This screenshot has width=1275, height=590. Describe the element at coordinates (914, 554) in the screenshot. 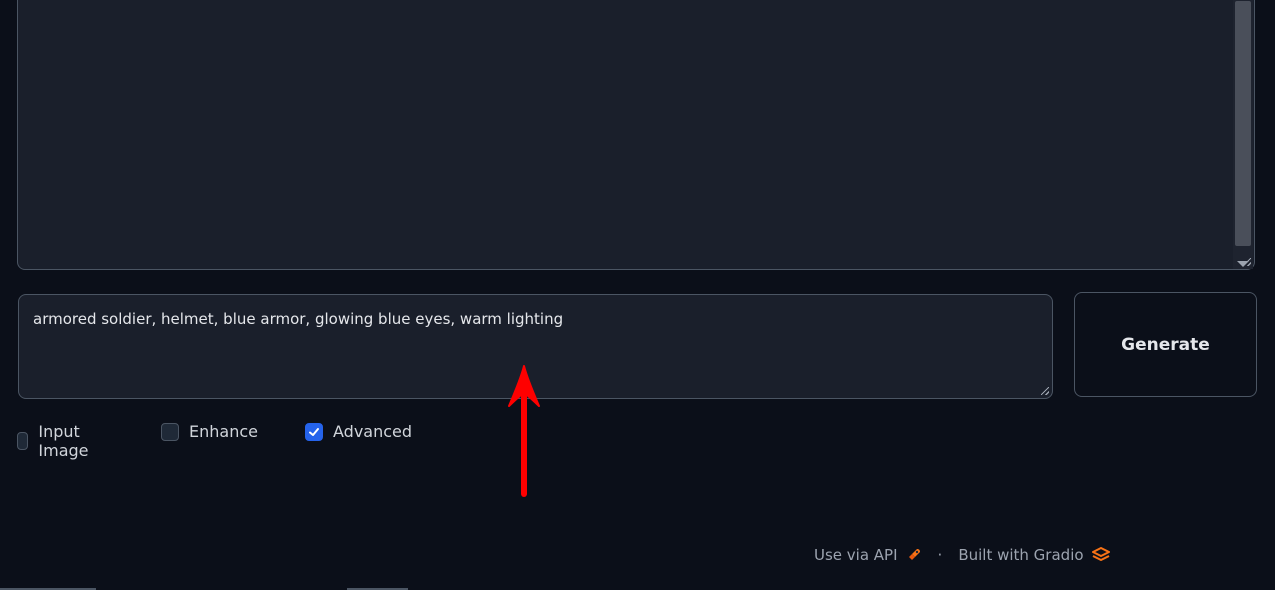

I see `rocket-icon` at that location.